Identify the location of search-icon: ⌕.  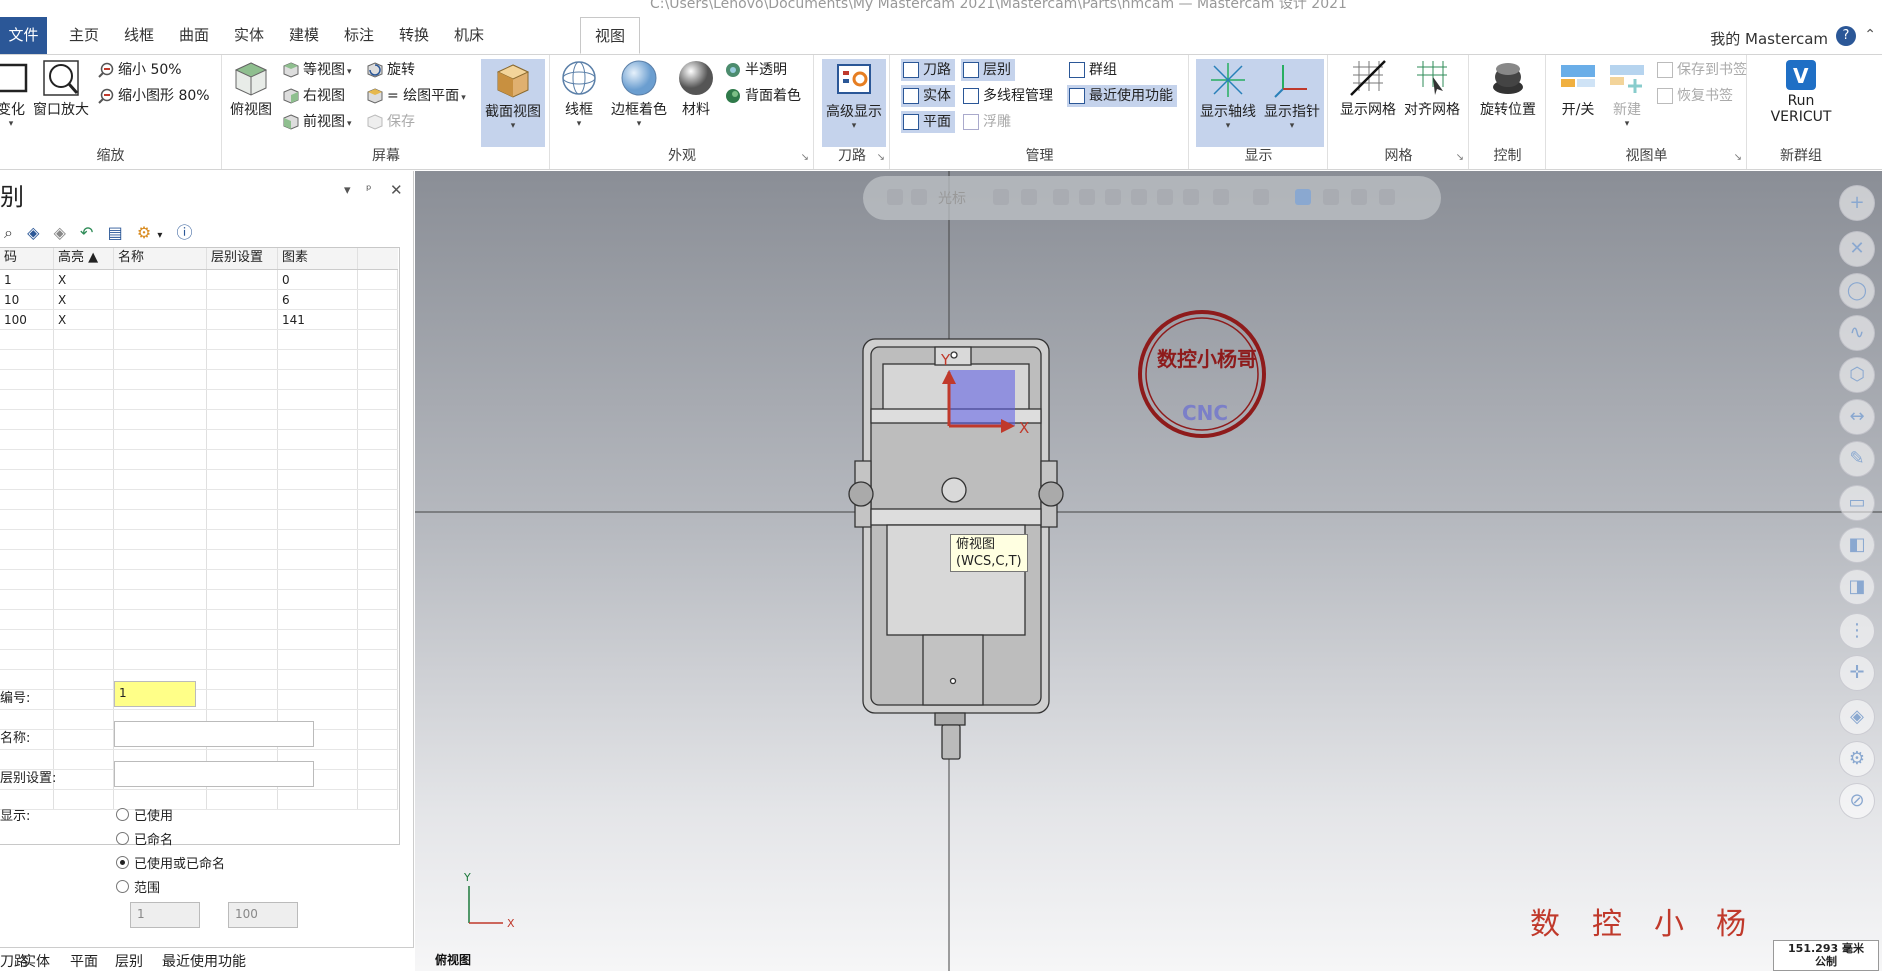
(8, 233).